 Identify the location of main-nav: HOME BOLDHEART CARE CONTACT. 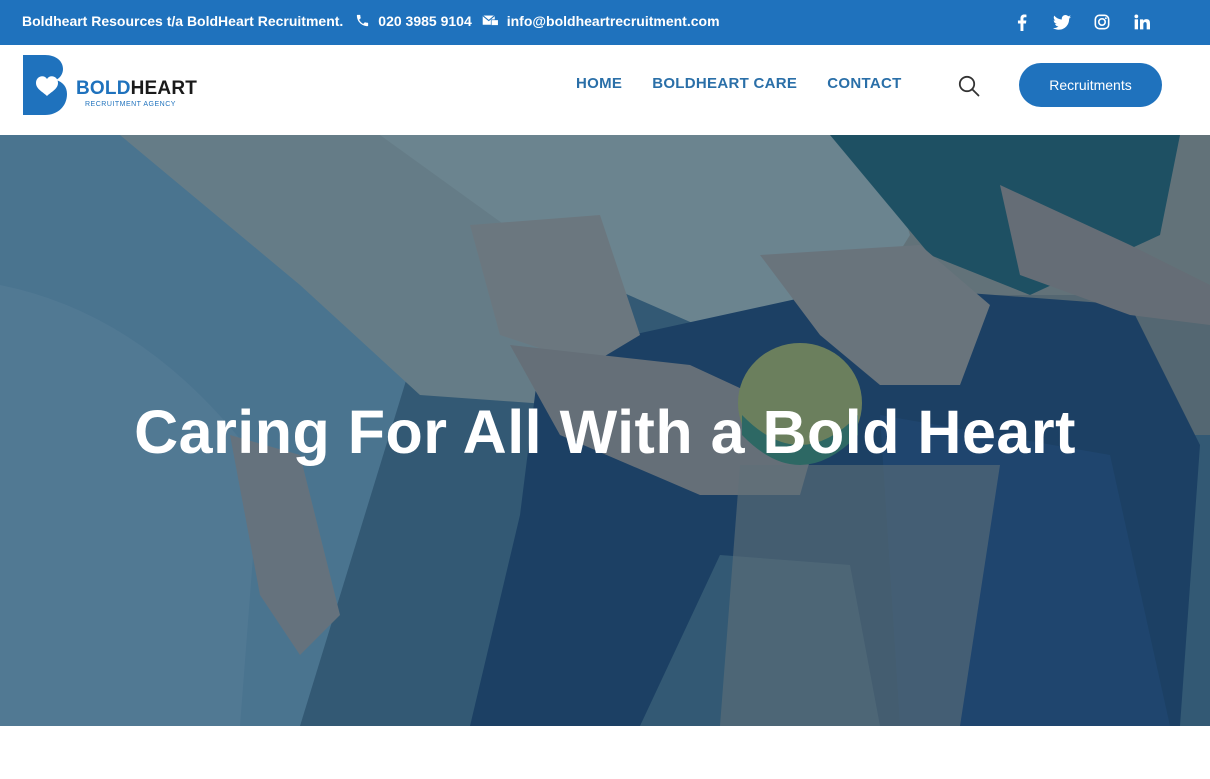
(739, 83).